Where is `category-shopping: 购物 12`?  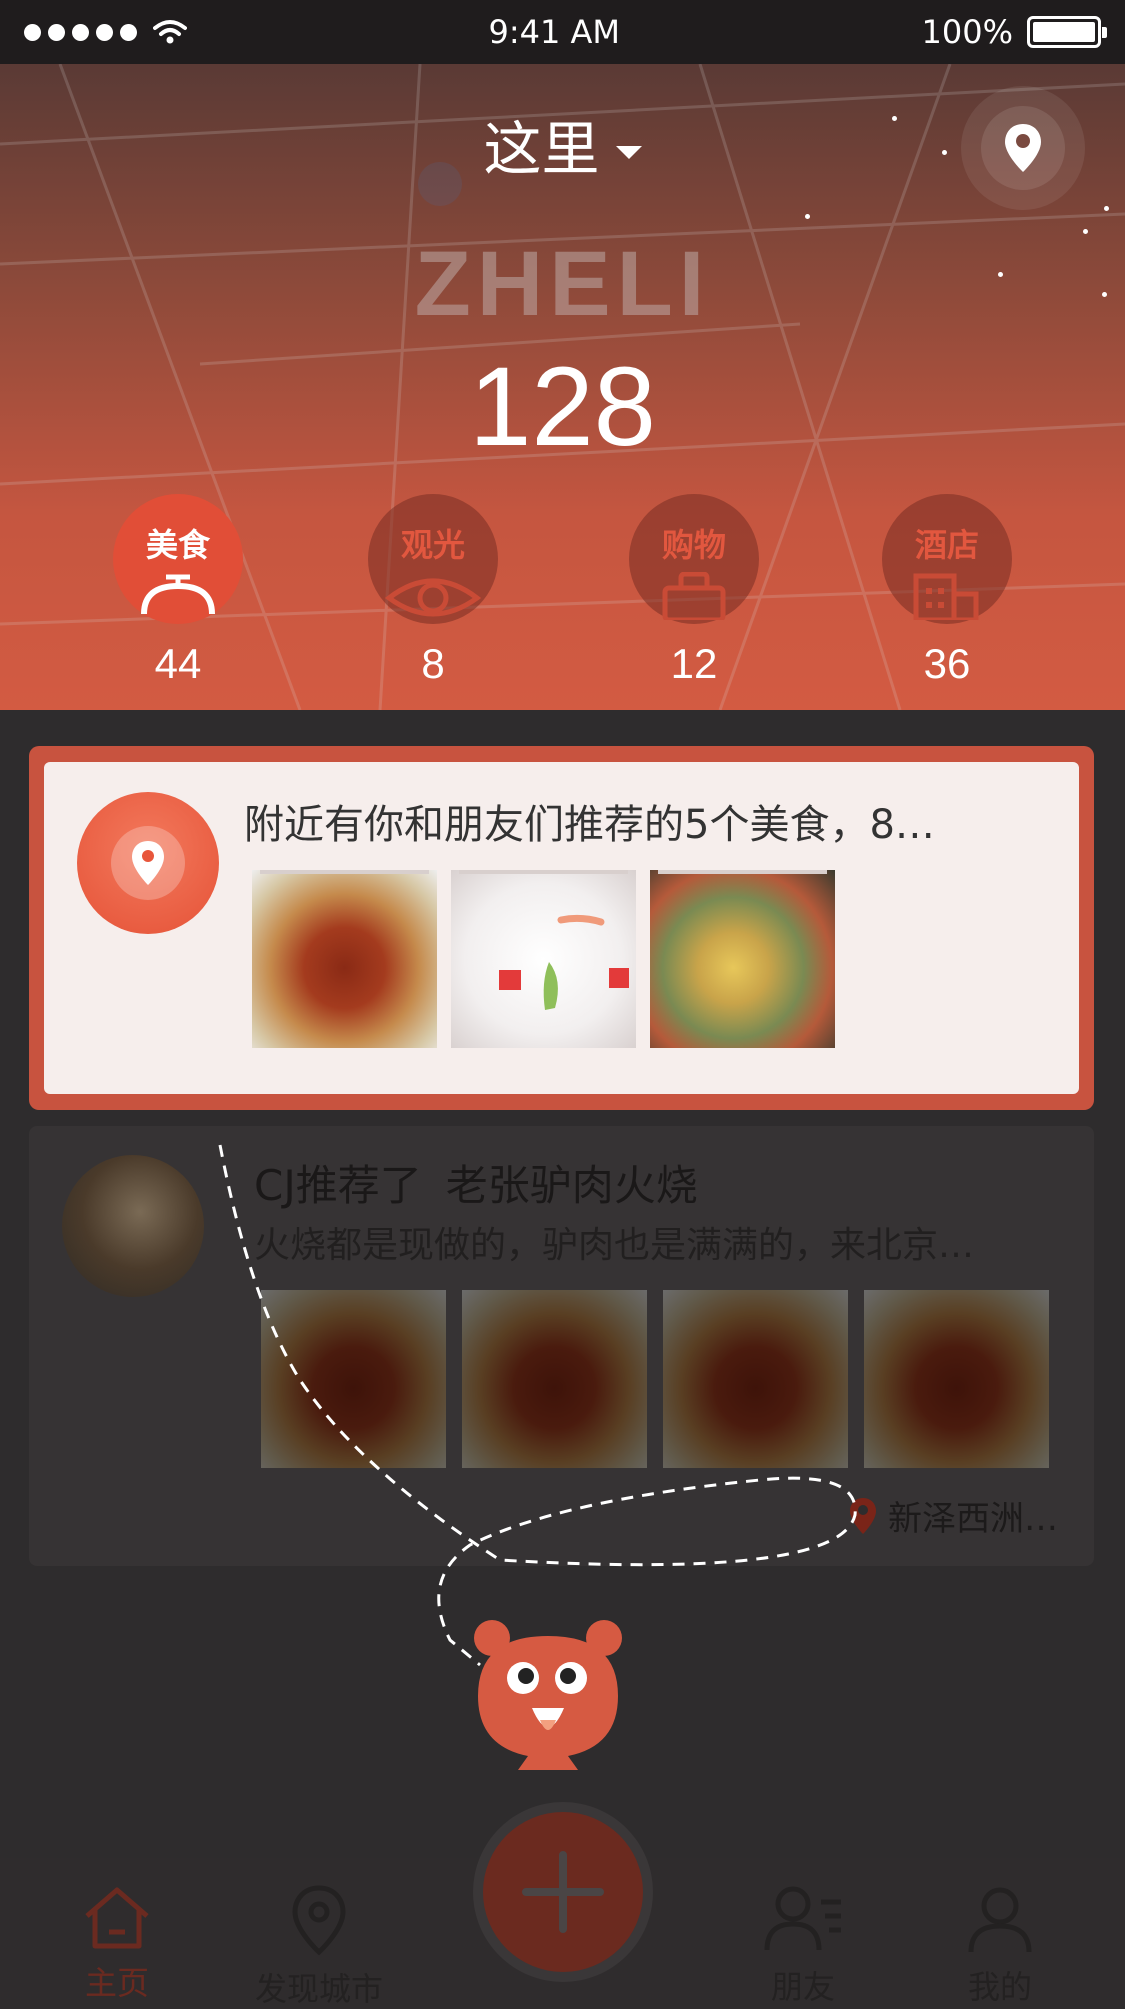
category-shopping: 购物 12 is located at coordinates (694, 591).